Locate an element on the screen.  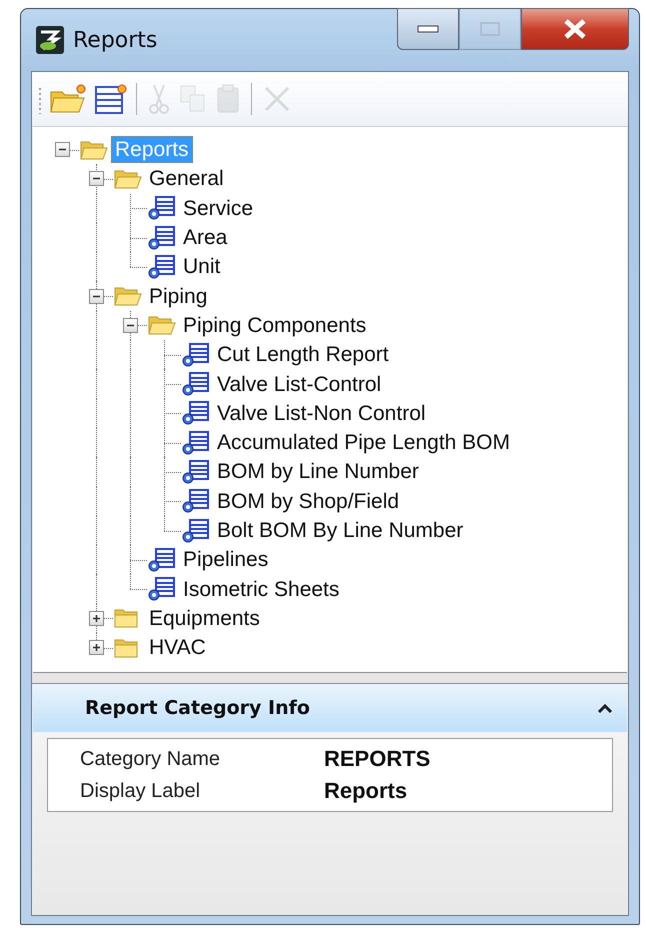
tree-item: Valve List-Control is located at coordinates (299, 384).